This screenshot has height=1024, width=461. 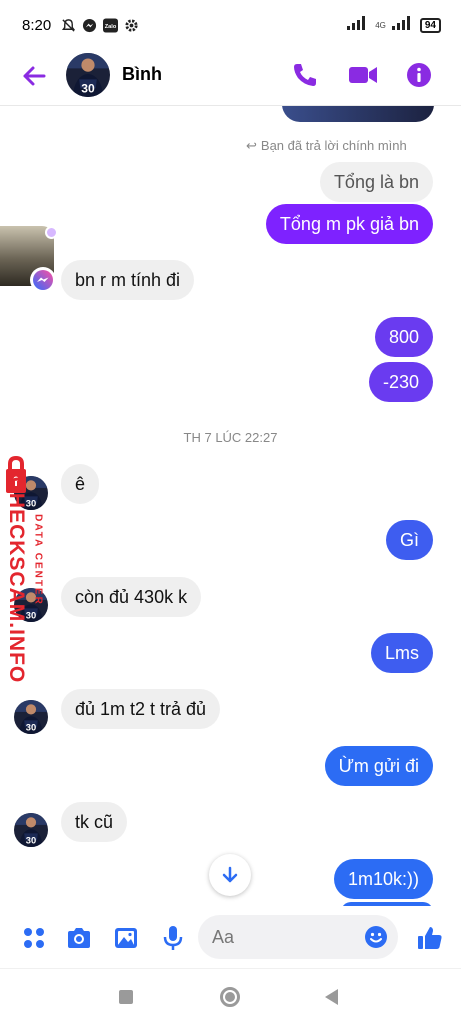 I want to click on video-call-icon, so click(x=362, y=75).